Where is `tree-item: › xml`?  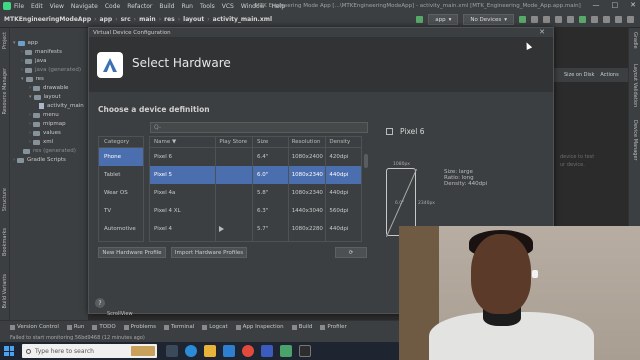 tree-item: › xml is located at coordinates (41, 142).